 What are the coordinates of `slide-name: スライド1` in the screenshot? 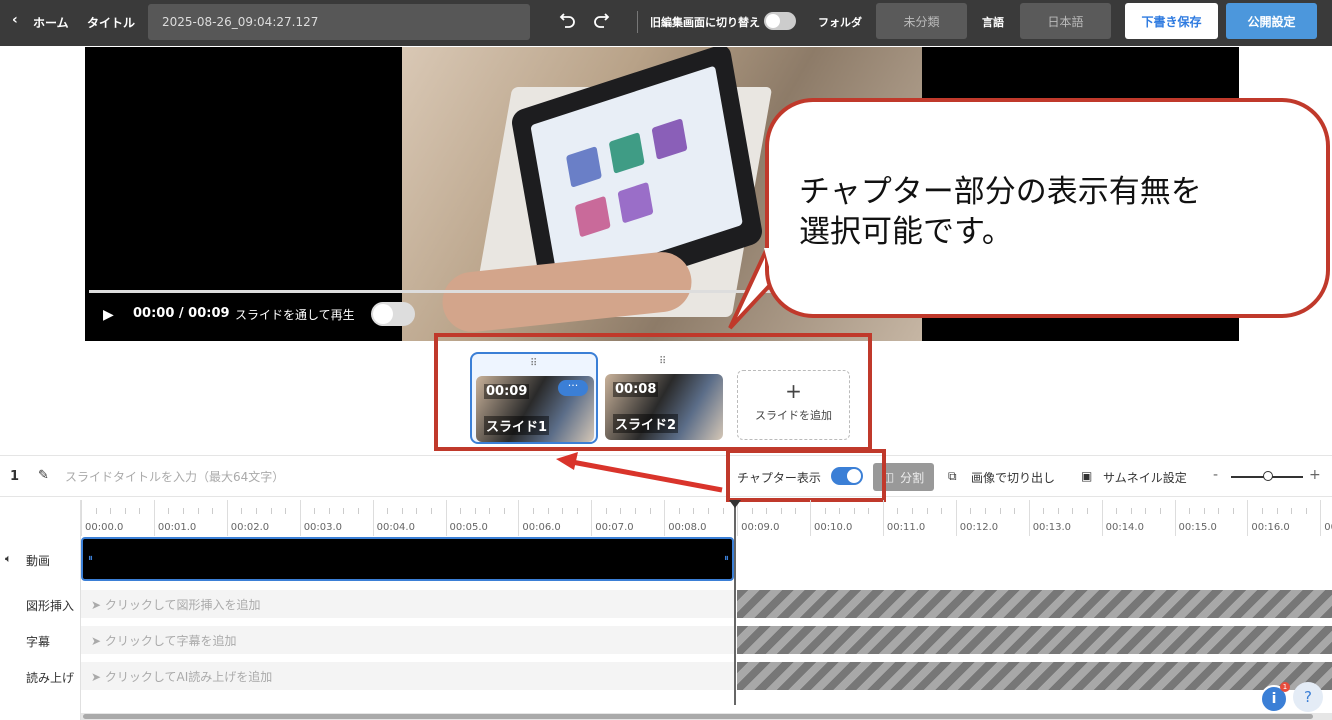 It's located at (517, 425).